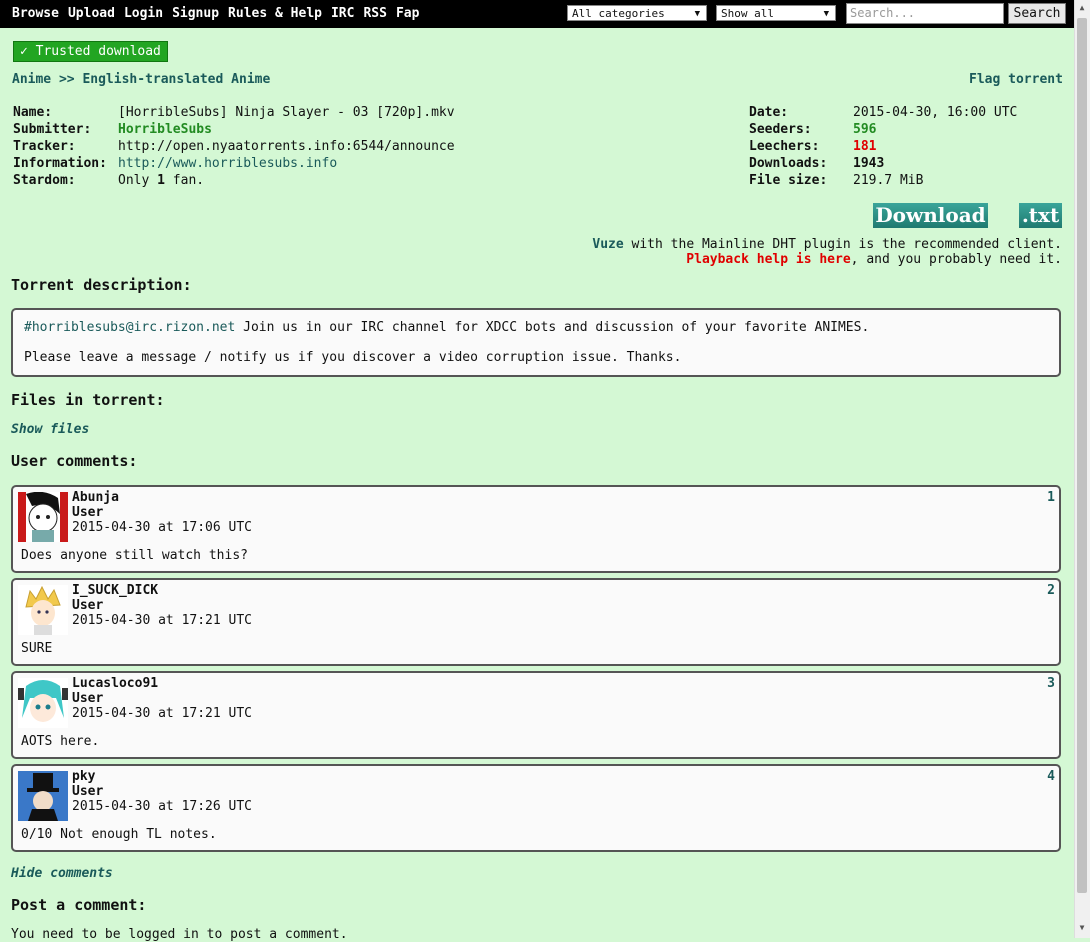 The height and width of the screenshot is (942, 1090). What do you see at coordinates (79, 905) in the screenshot?
I see `post-comment-heading: Post a comment:` at bounding box center [79, 905].